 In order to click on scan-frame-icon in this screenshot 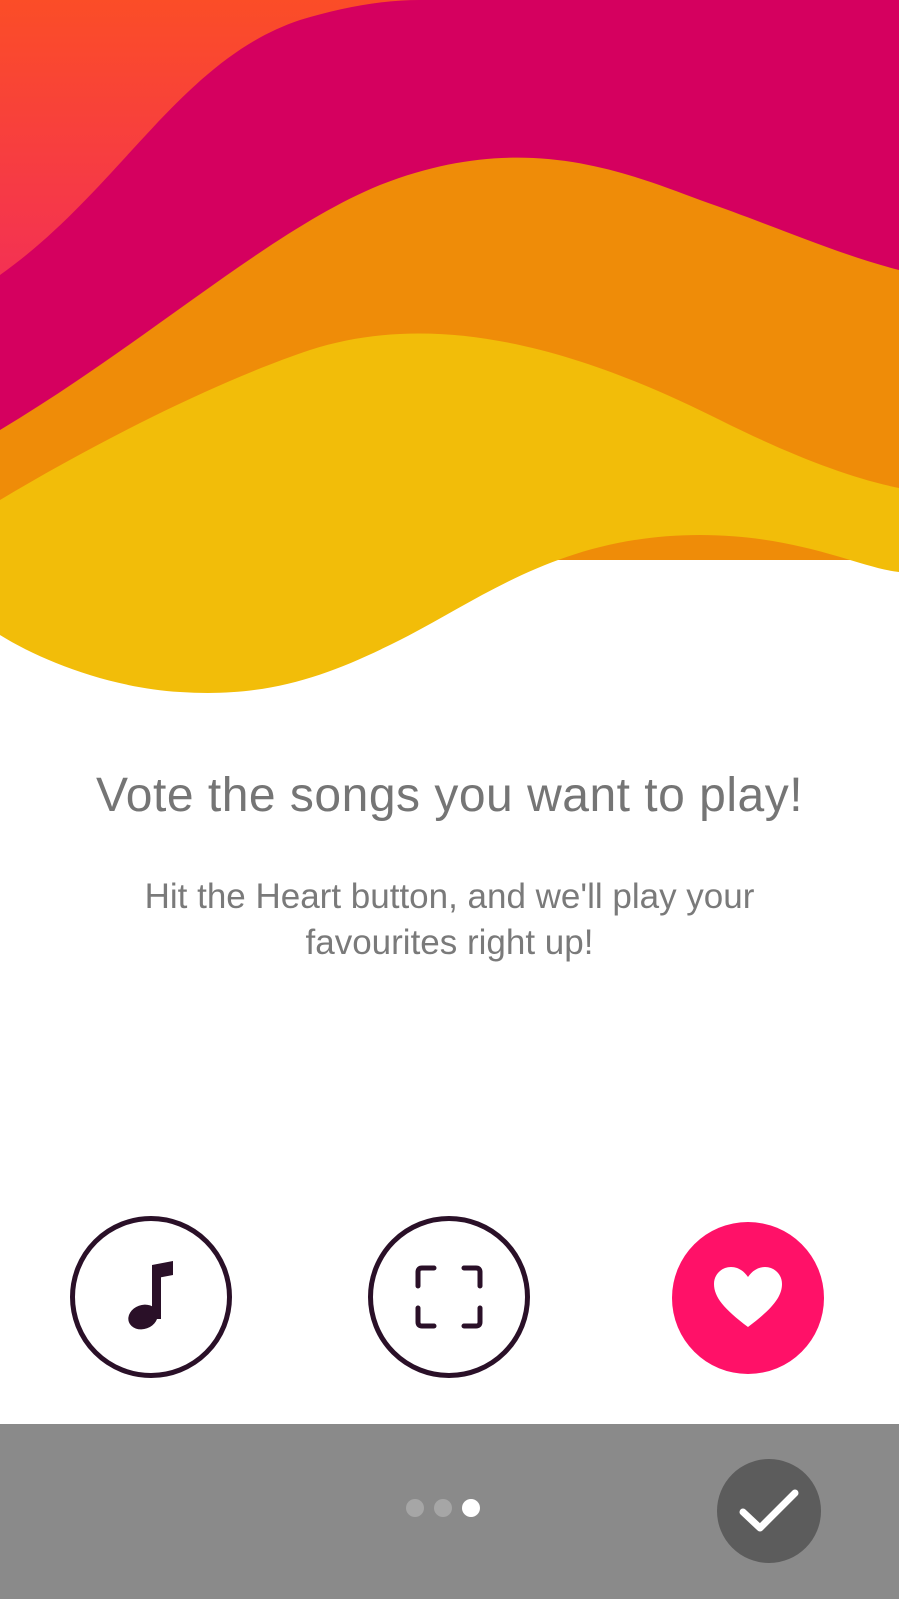, I will do `click(449, 1297)`.